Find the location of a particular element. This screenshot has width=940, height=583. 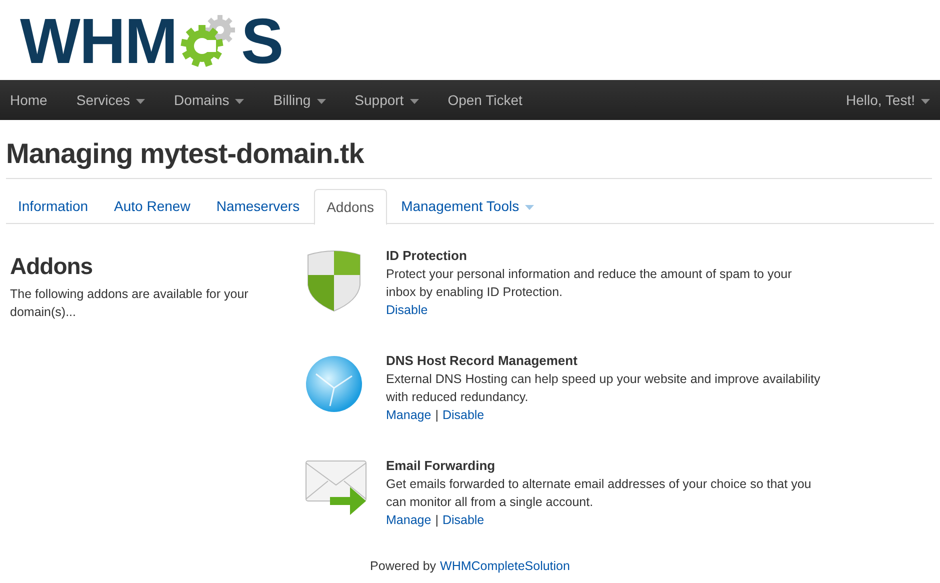

user-menu: Hello, Test! is located at coordinates (893, 100).